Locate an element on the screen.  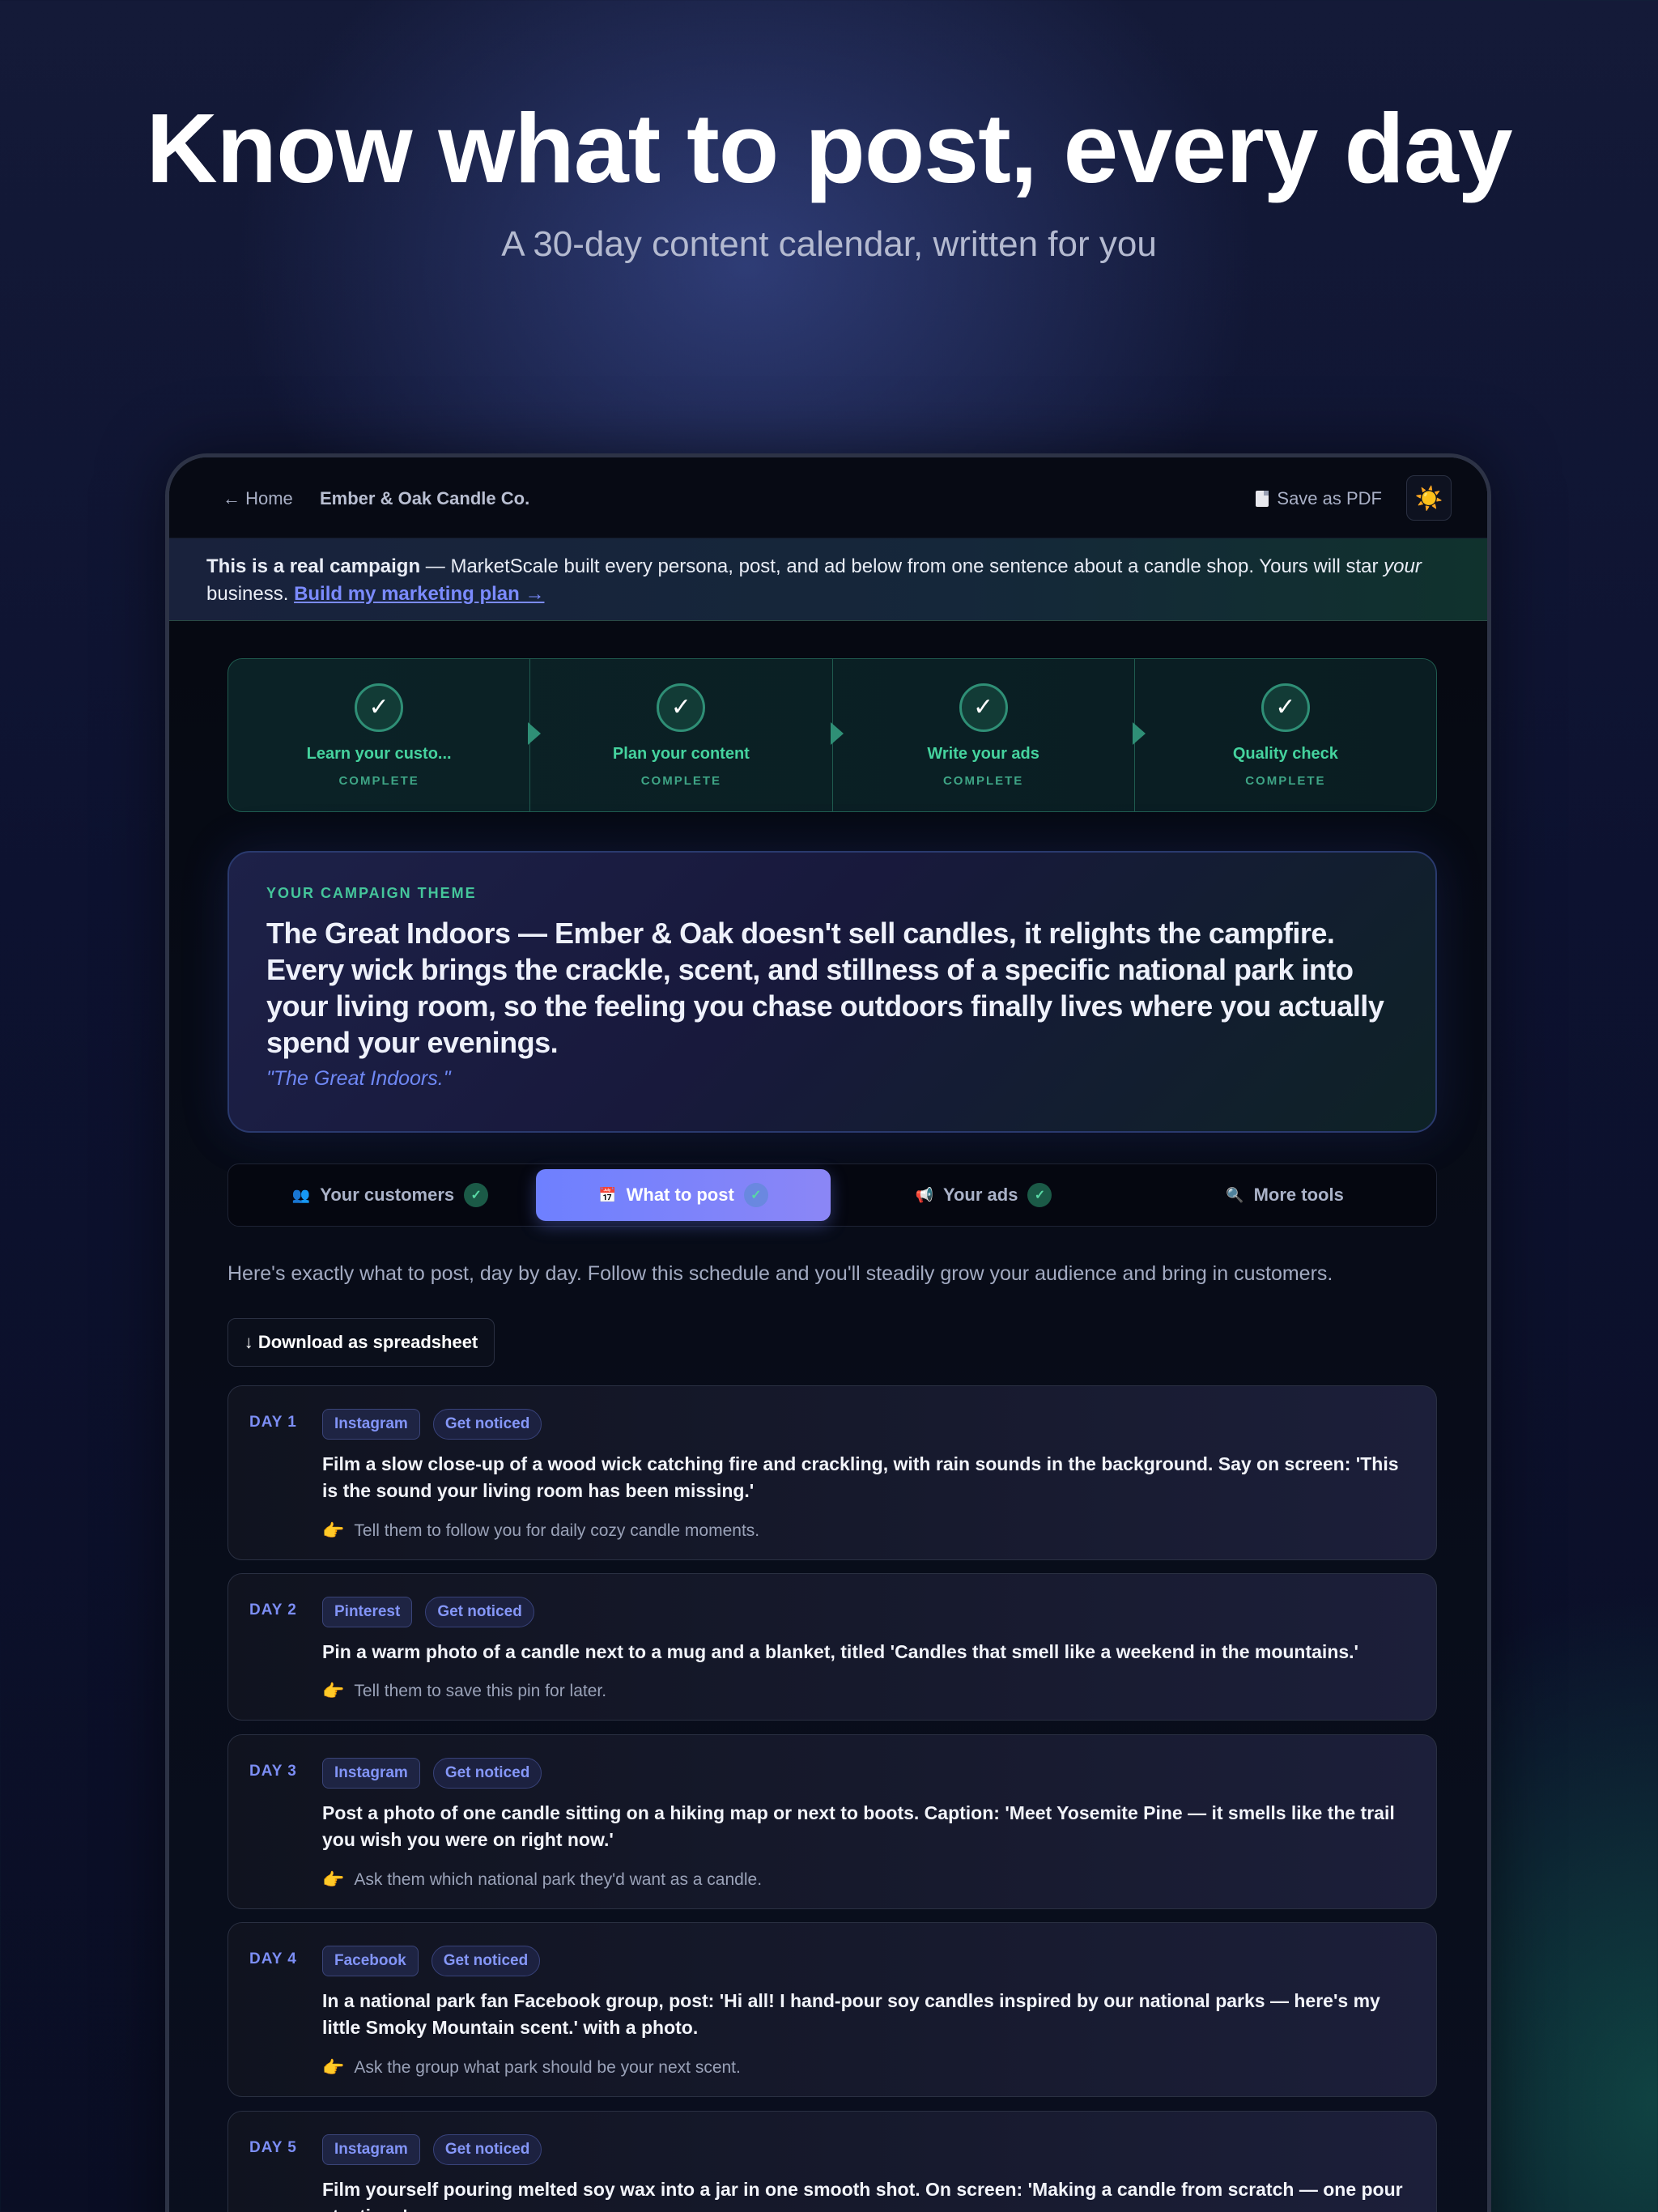
platform-tag: Pinterest is located at coordinates (367, 1612).